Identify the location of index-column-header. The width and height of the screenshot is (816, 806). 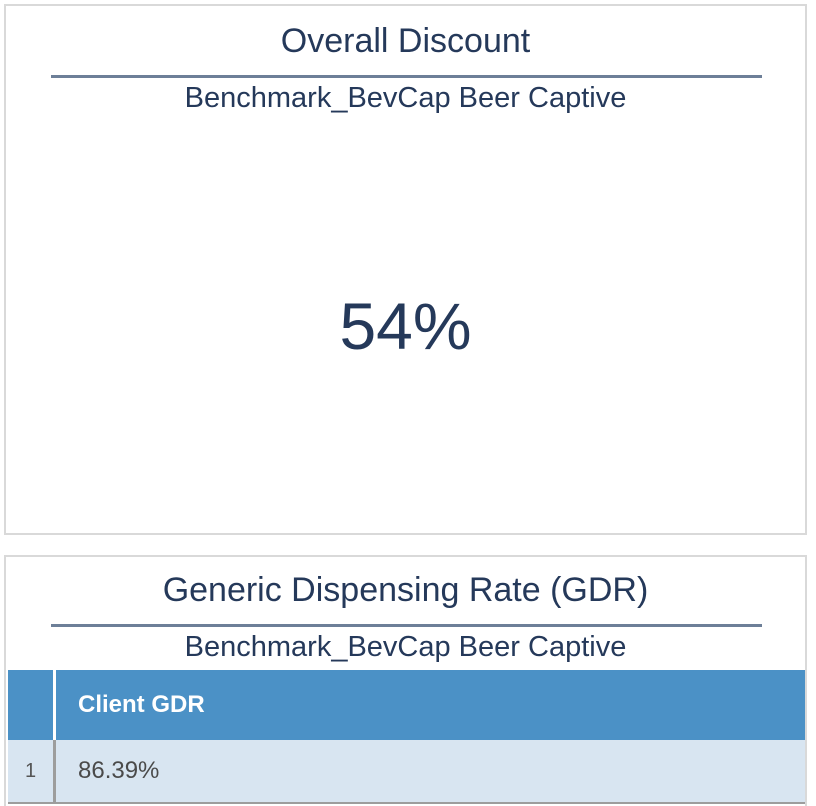
(32, 705).